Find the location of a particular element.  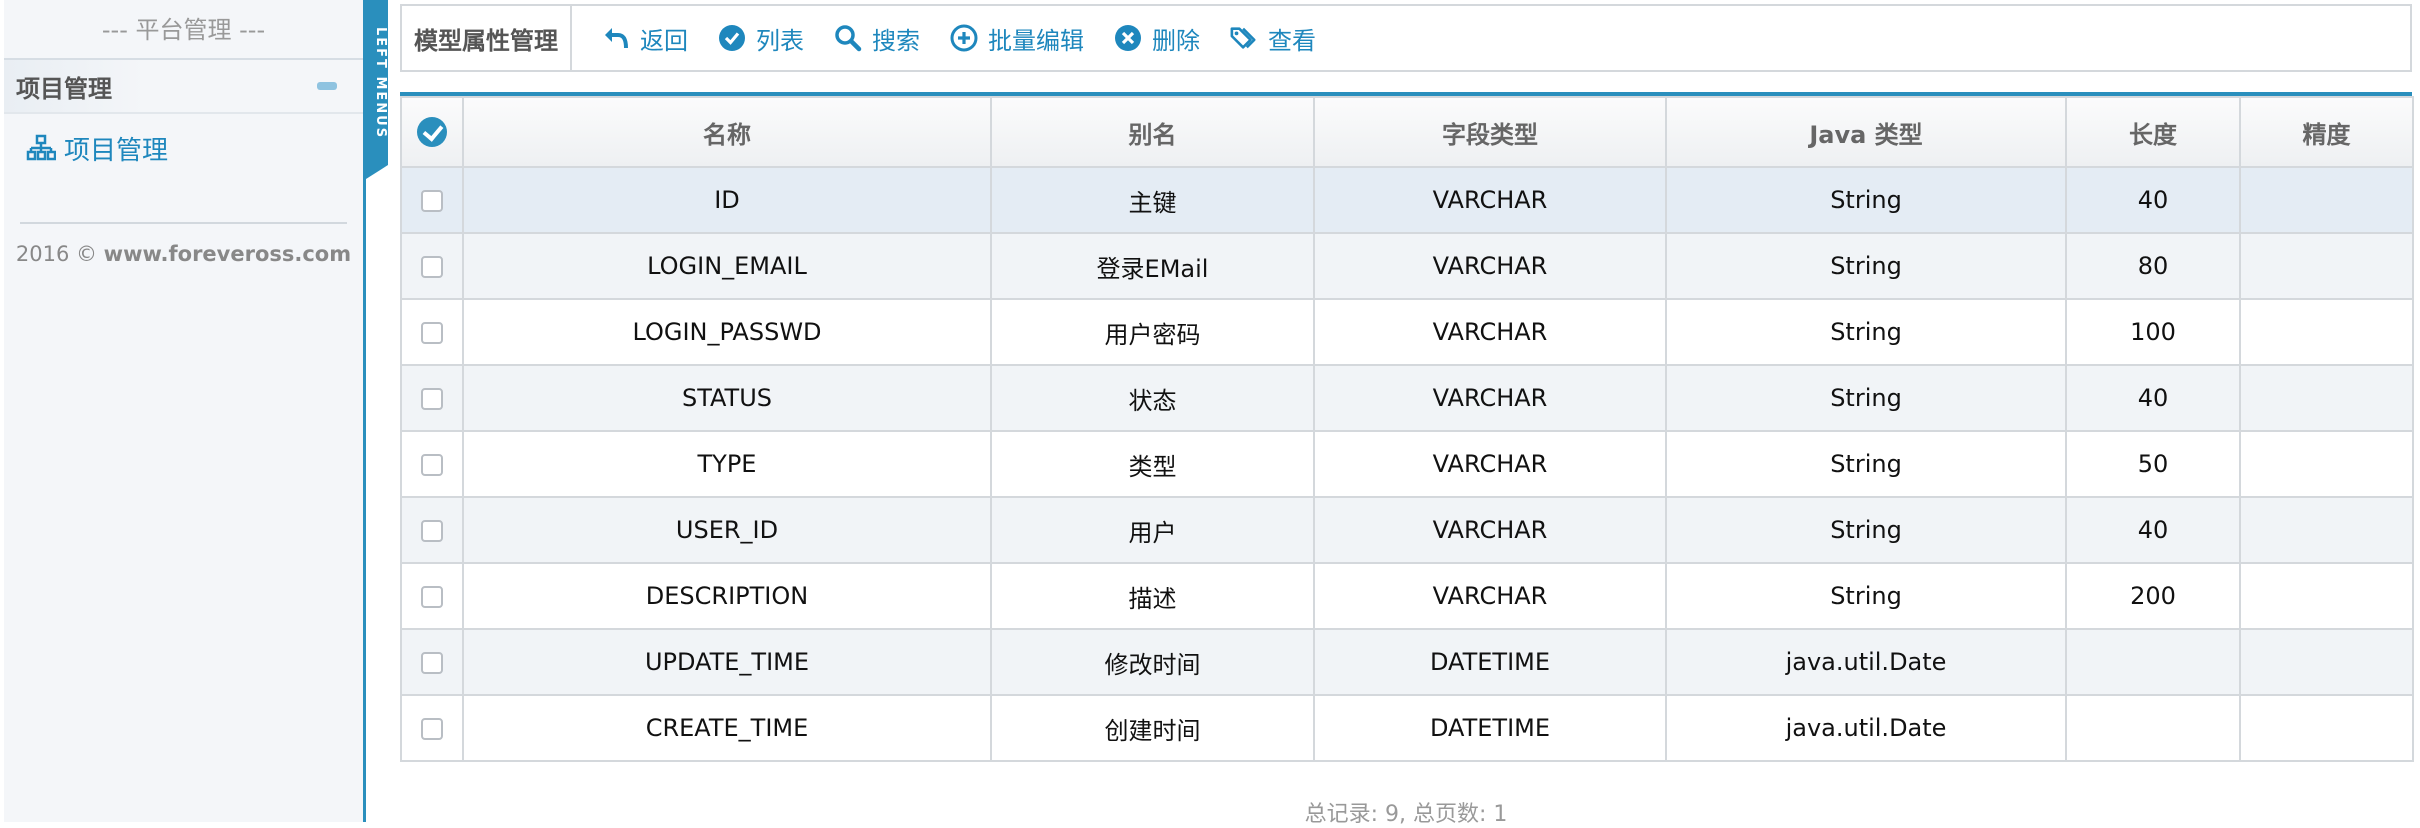

table-row: USER_ID 用户 VARCHAR String 40 is located at coordinates (1407, 530).